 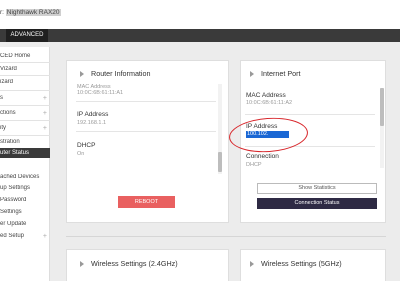 What do you see at coordinates (8, 69) in the screenshot?
I see `sidebar-item-label: Vizard` at bounding box center [8, 69].